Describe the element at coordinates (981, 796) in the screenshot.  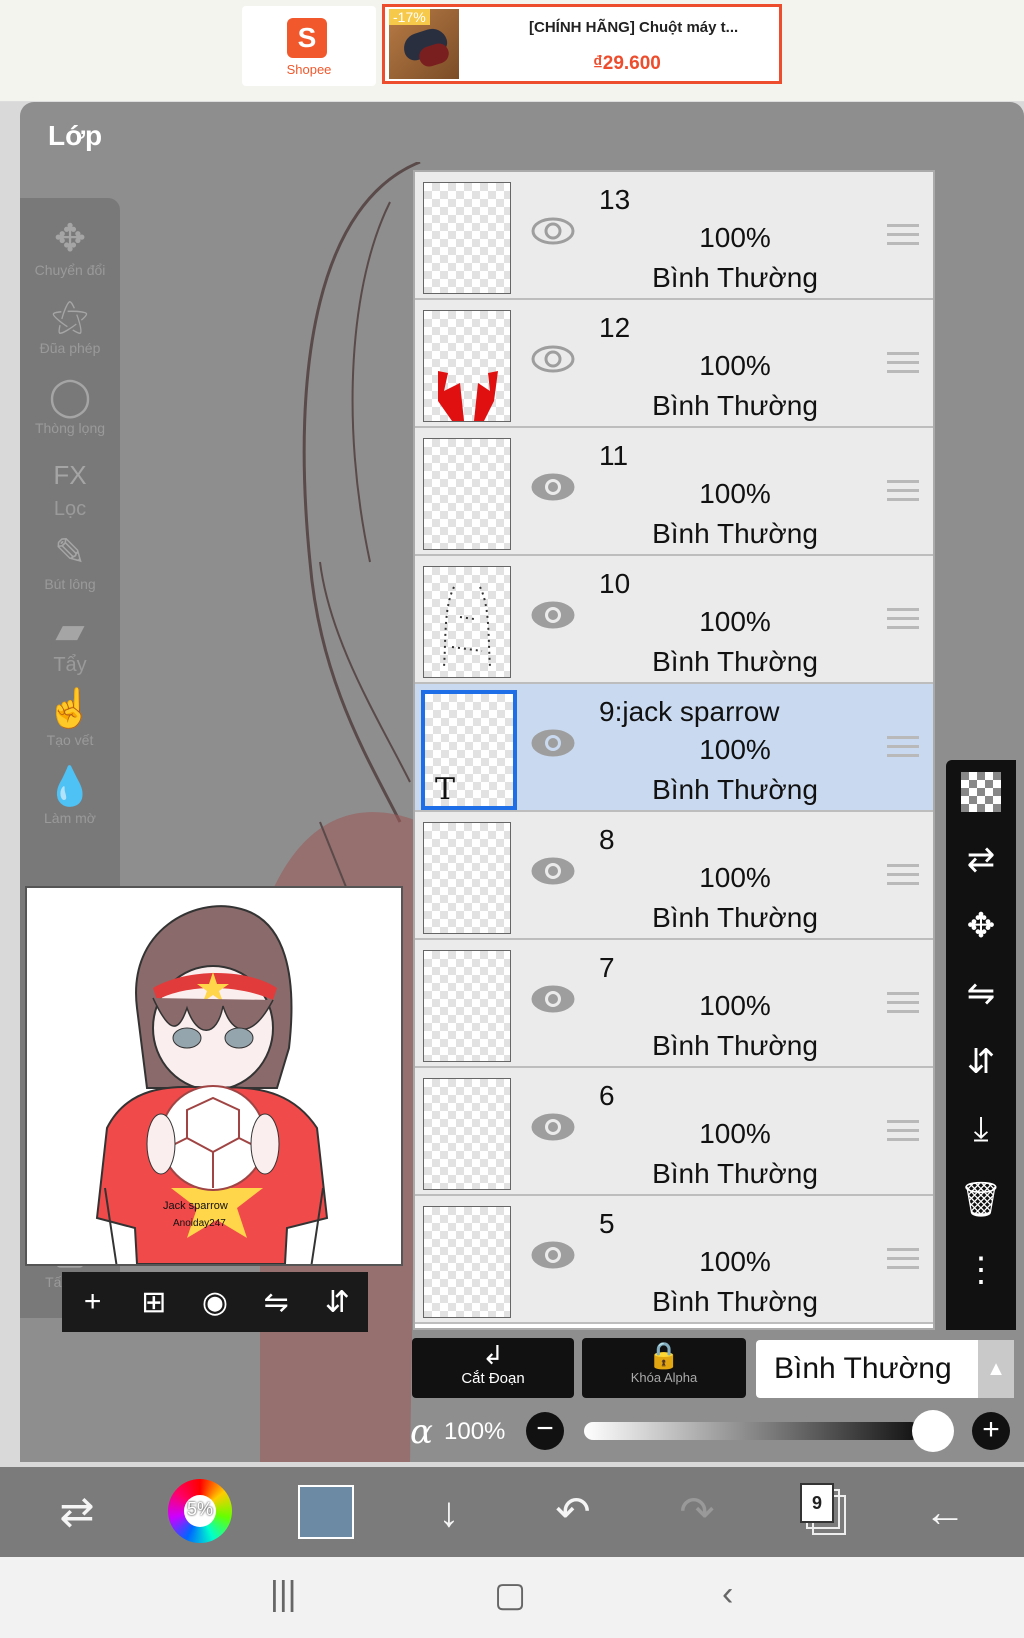
I see `transparency-button` at that location.